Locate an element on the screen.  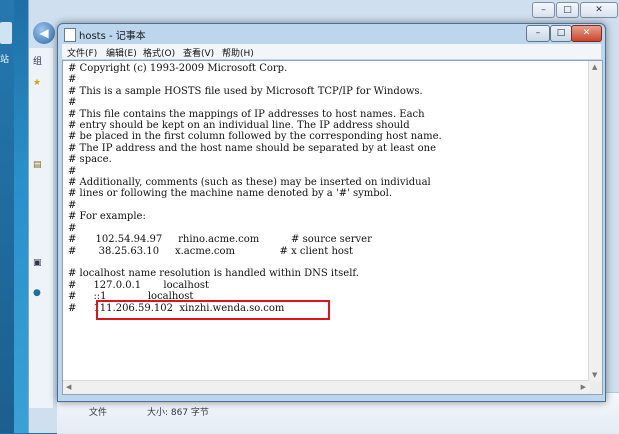
explorer-maximize-button: □ is located at coordinates (567, 10).